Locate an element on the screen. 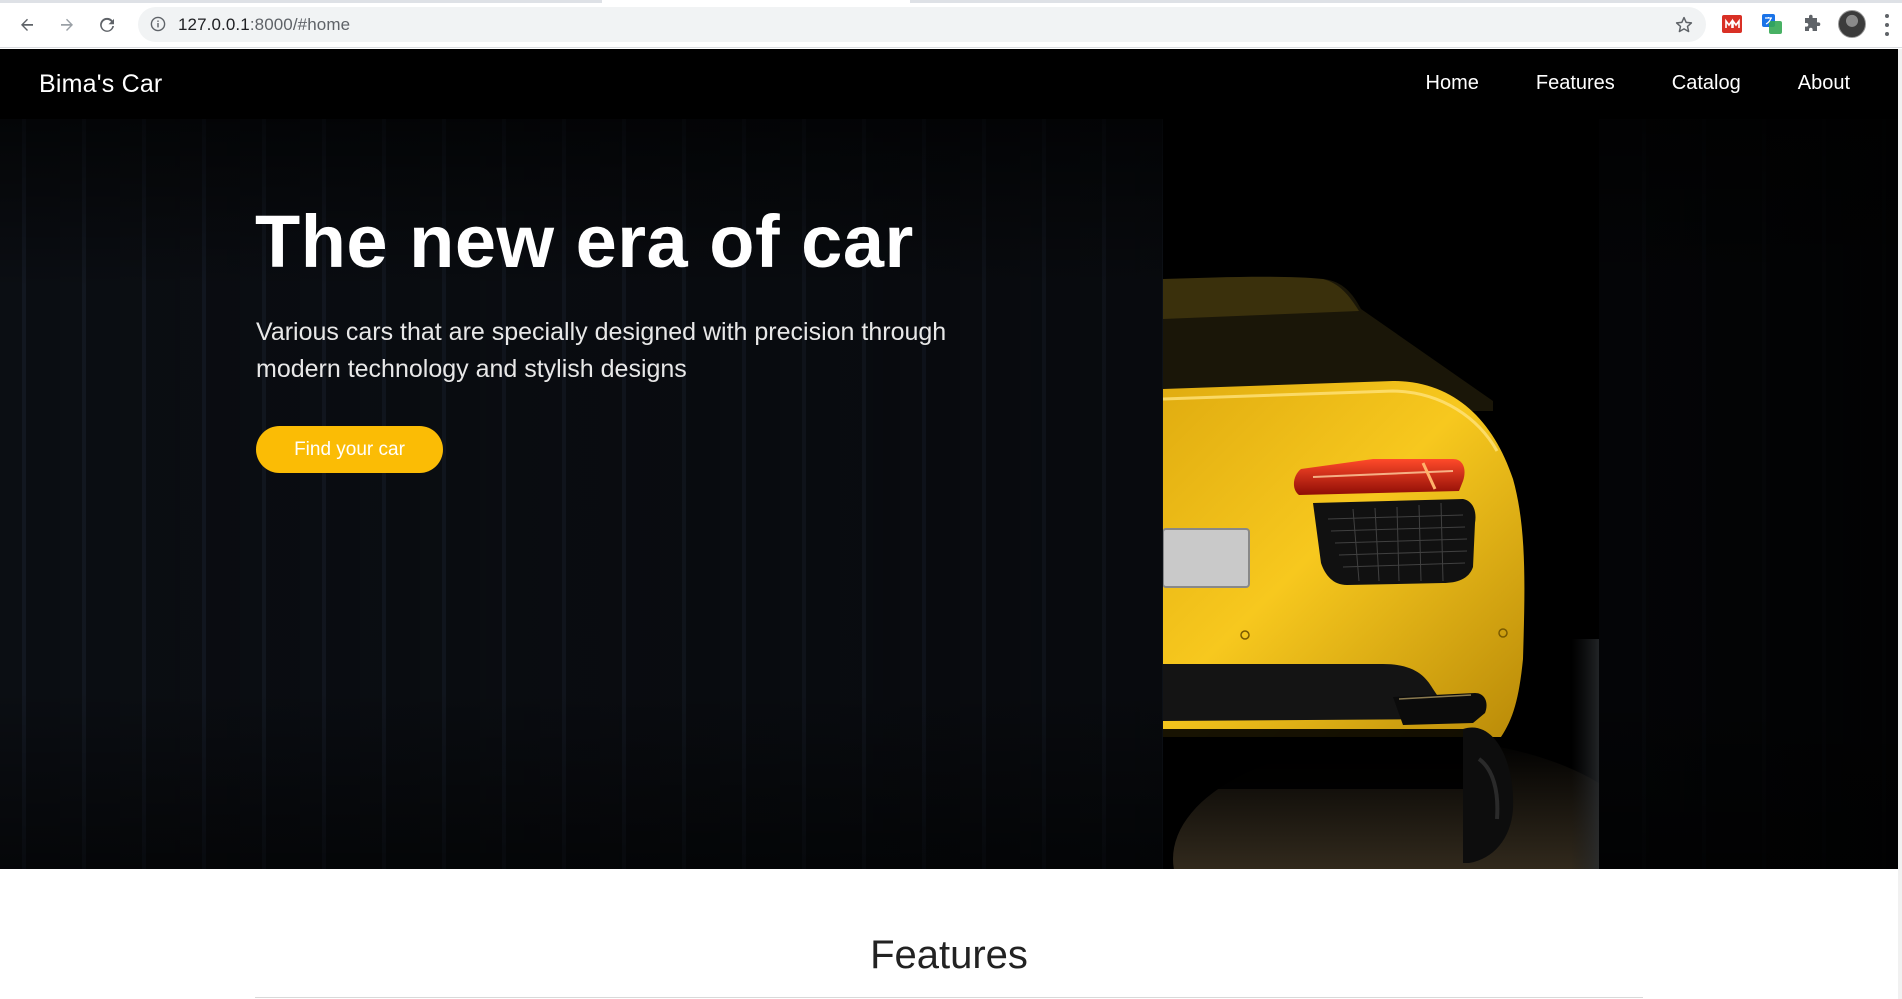 Image resolution: width=1902 pixels, height=999 pixels. page-scrollbar is located at coordinates (1900, 524).